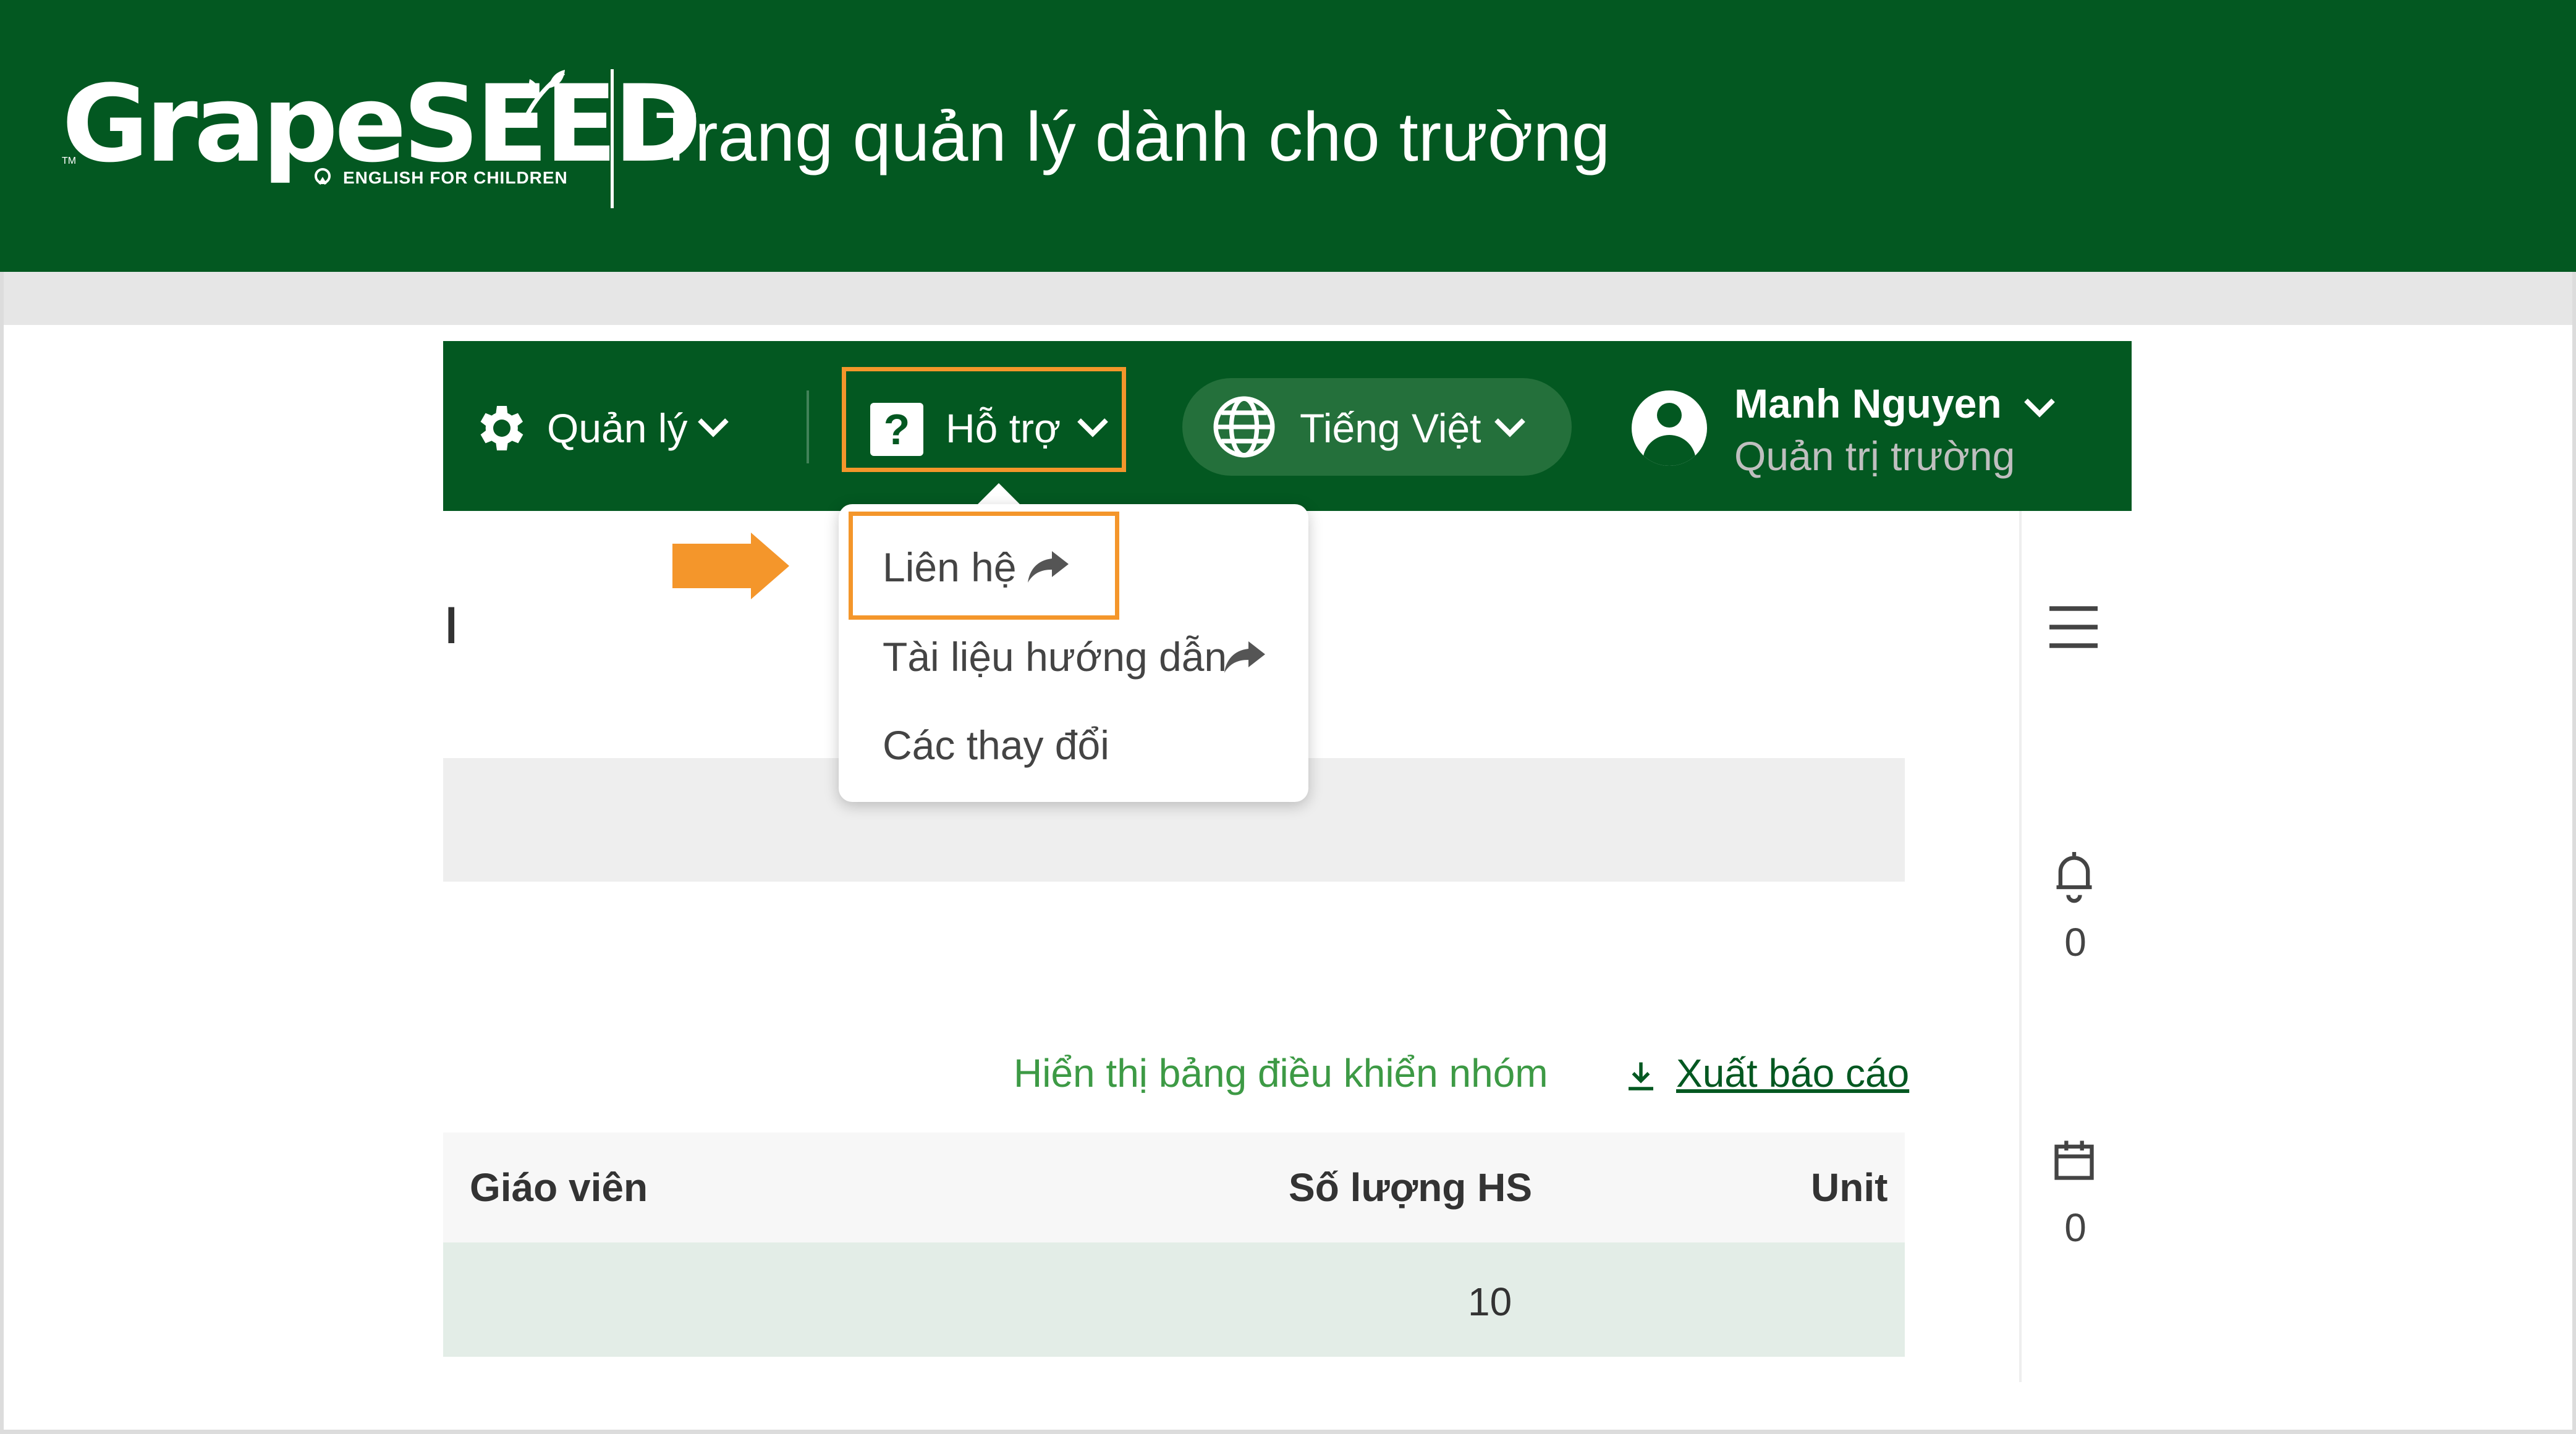 The image size is (2576, 1434). I want to click on page-title-fragment: ı, so click(451, 620).